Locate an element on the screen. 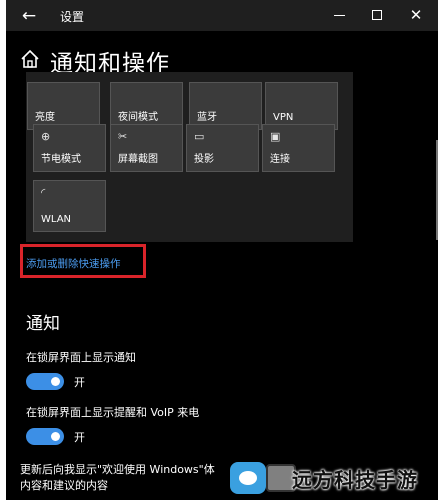  close-button: ✕ is located at coordinates (416, 15).